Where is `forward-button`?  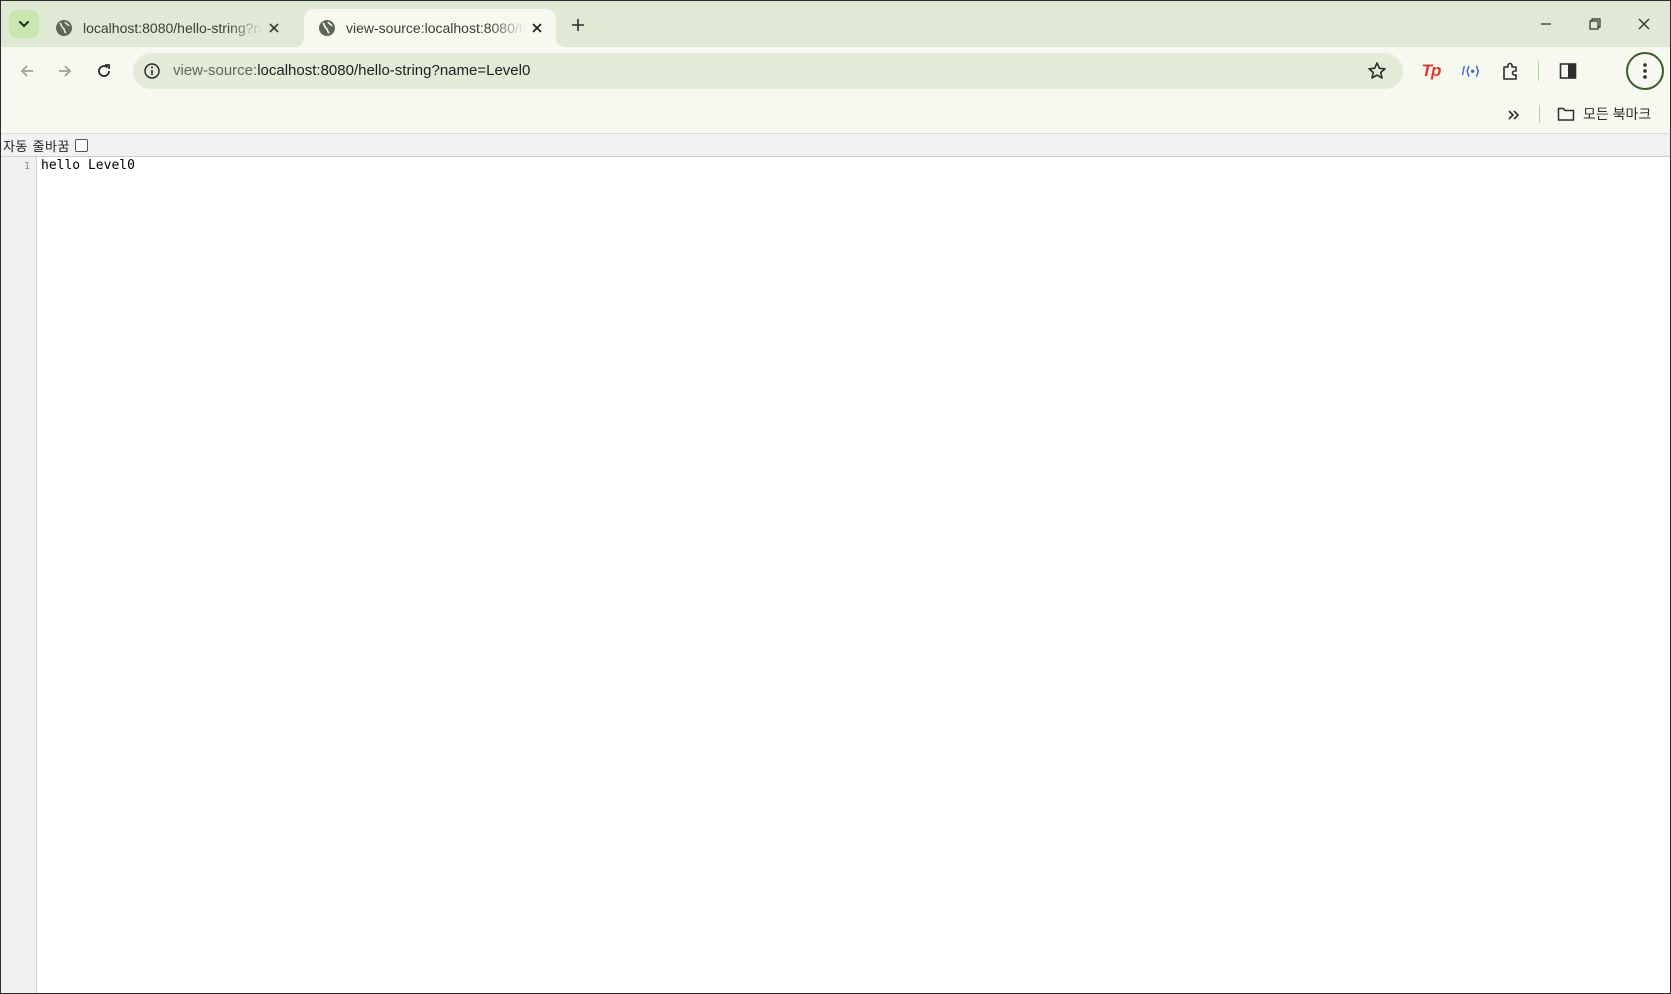 forward-button is located at coordinates (65, 71).